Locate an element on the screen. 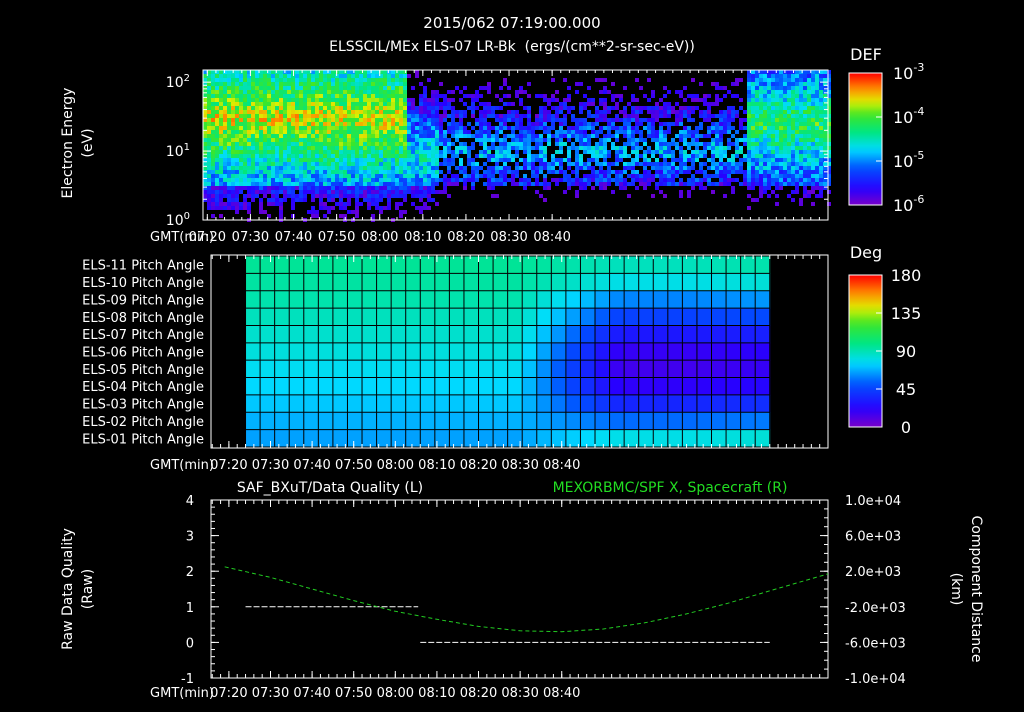  pitch-angle-xtick-label: 08:00 is located at coordinates (395, 465).